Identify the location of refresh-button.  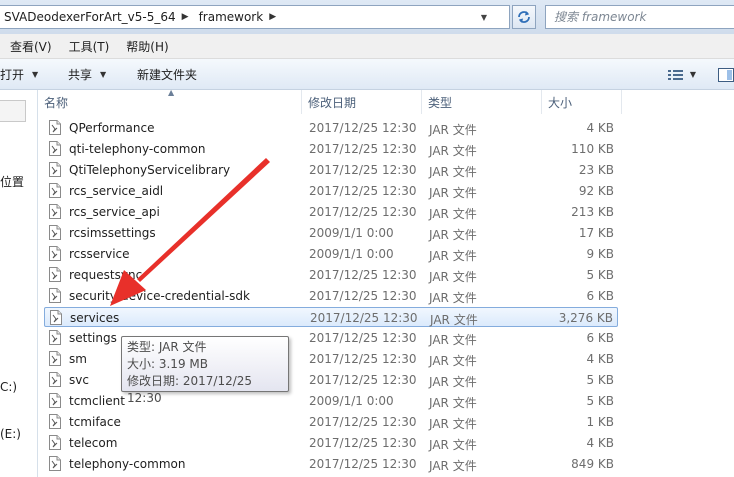
(524, 17).